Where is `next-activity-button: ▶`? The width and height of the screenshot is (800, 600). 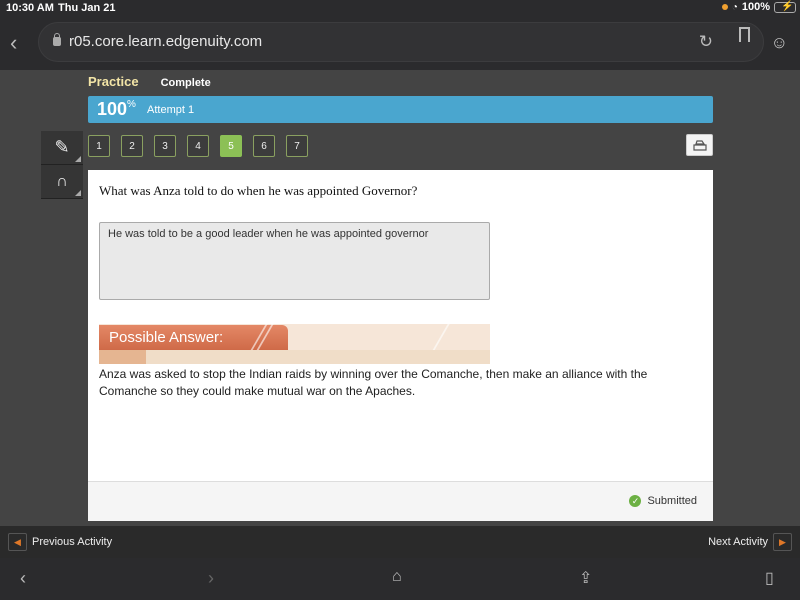
next-activity-button: ▶ is located at coordinates (782, 542).